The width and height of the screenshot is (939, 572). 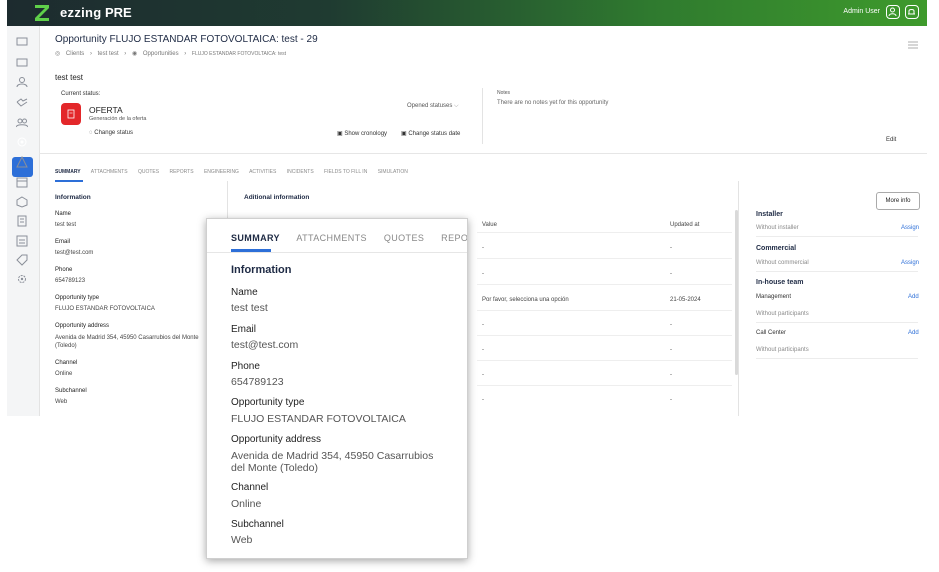 What do you see at coordinates (81, 94) in the screenshot?
I see `current-status-label: Current status:` at bounding box center [81, 94].